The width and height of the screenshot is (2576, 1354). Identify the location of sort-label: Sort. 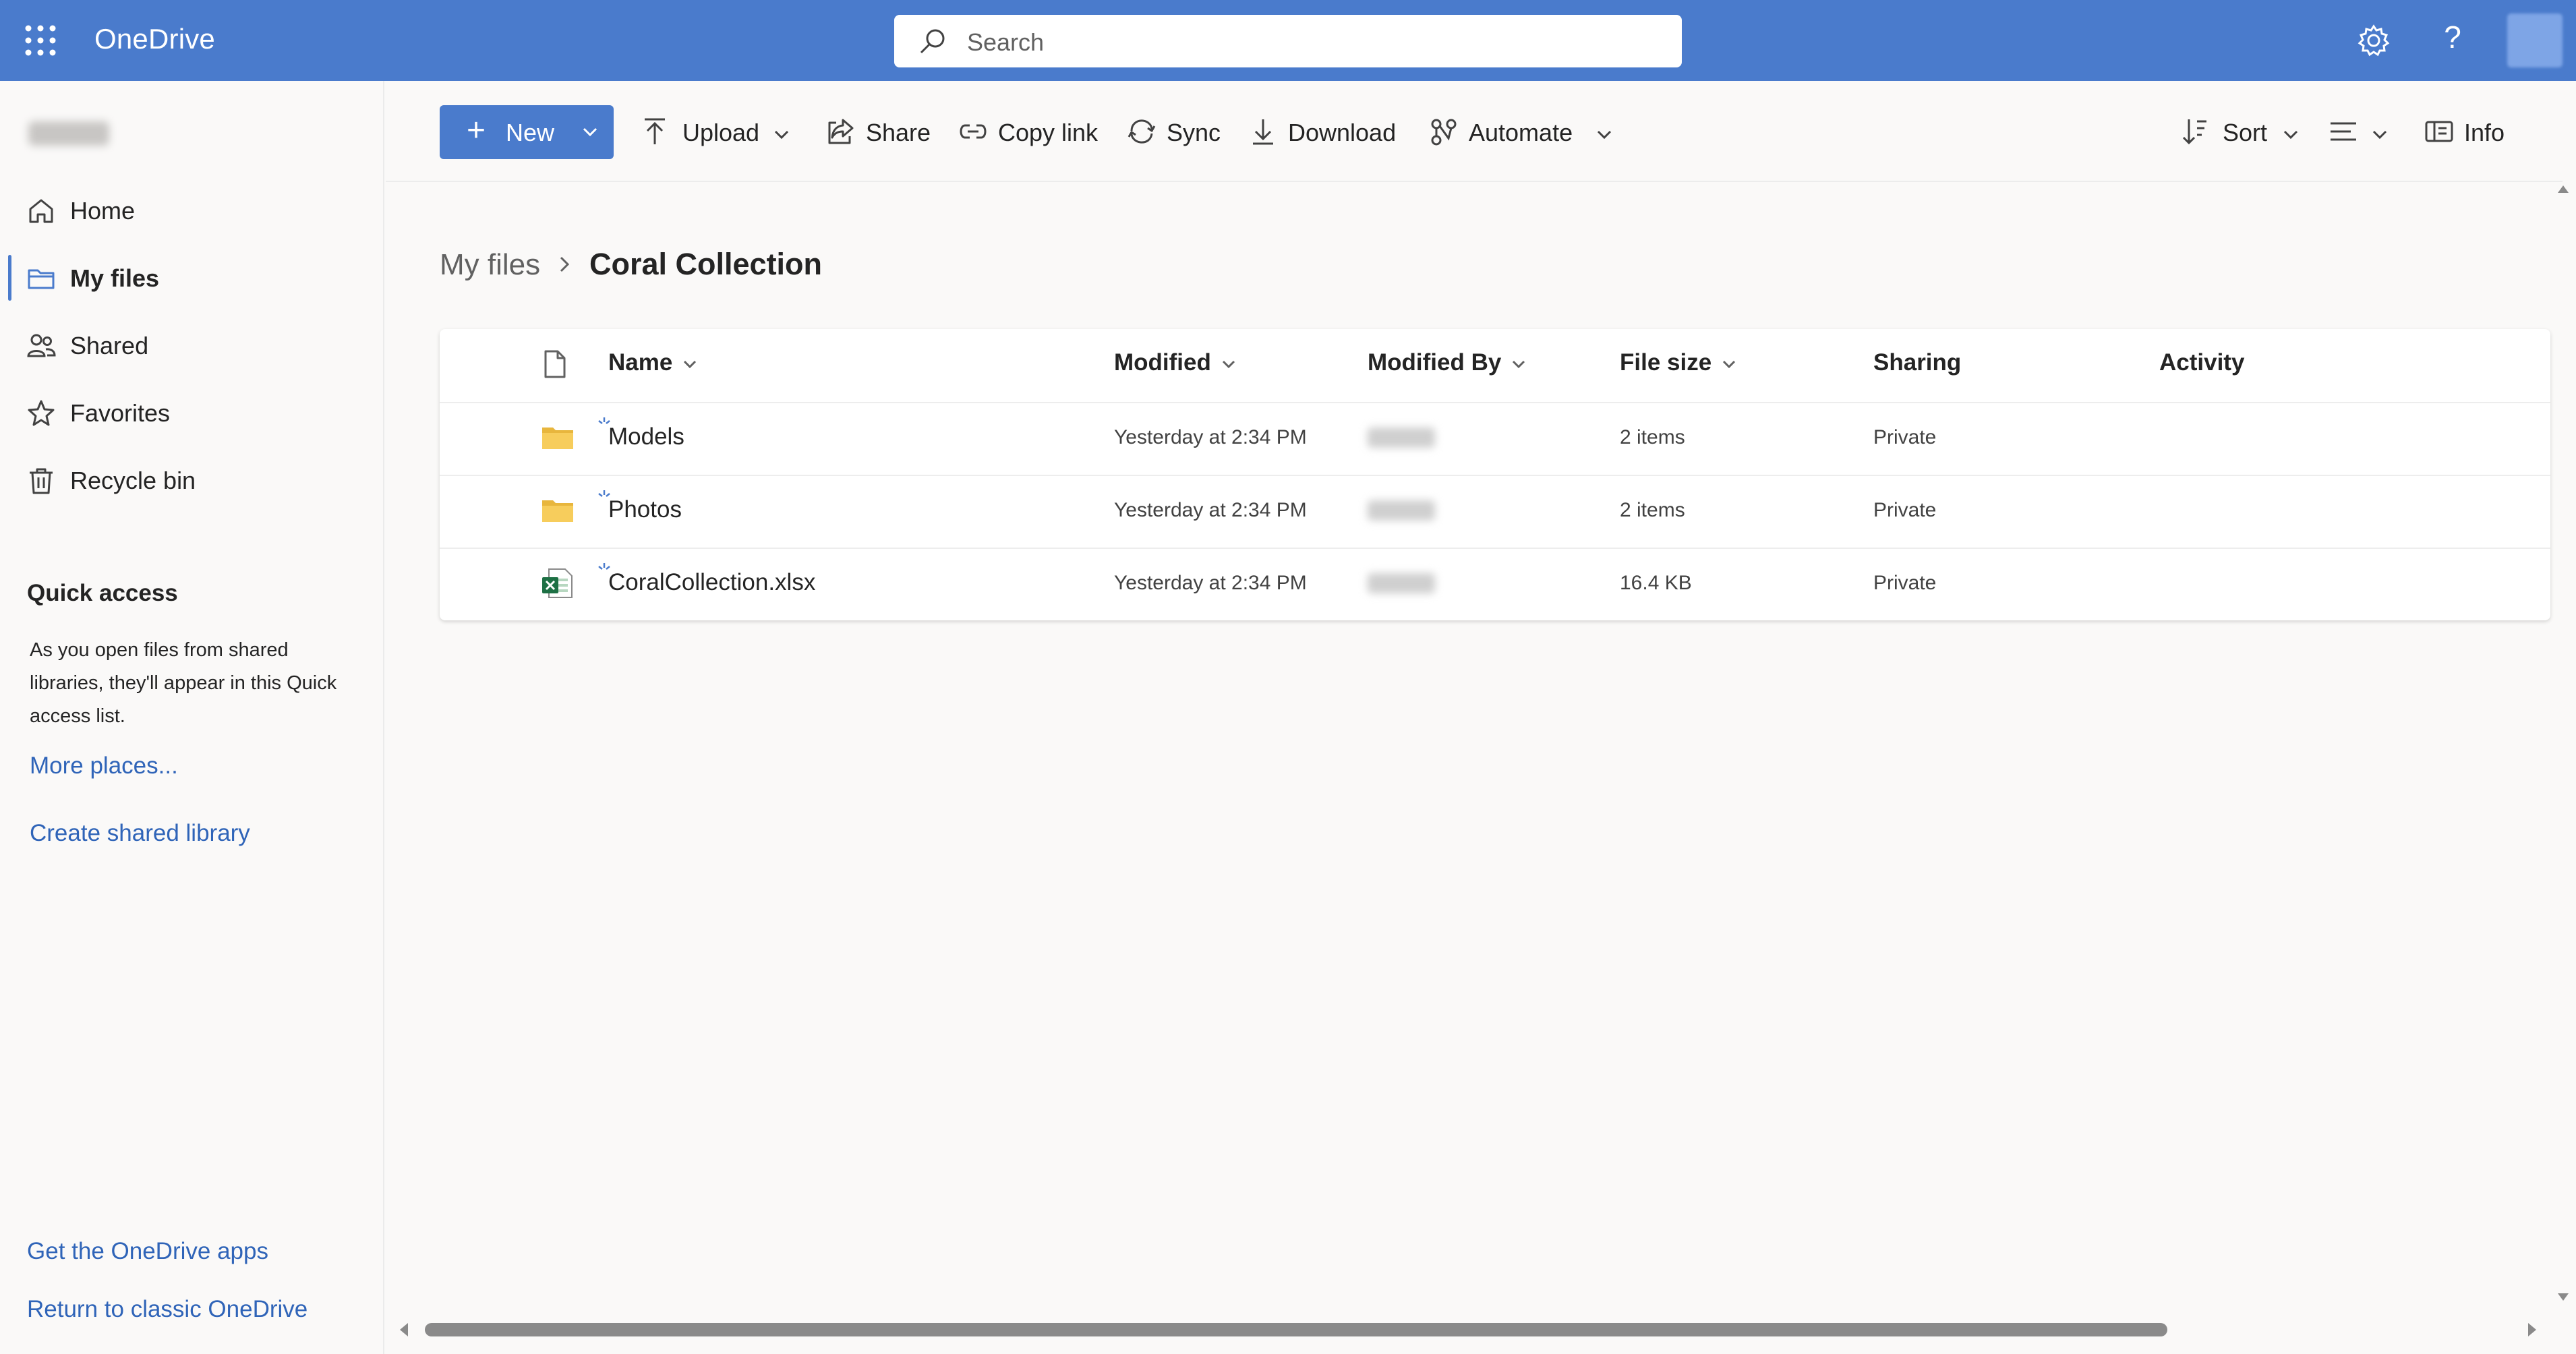
(2245, 132).